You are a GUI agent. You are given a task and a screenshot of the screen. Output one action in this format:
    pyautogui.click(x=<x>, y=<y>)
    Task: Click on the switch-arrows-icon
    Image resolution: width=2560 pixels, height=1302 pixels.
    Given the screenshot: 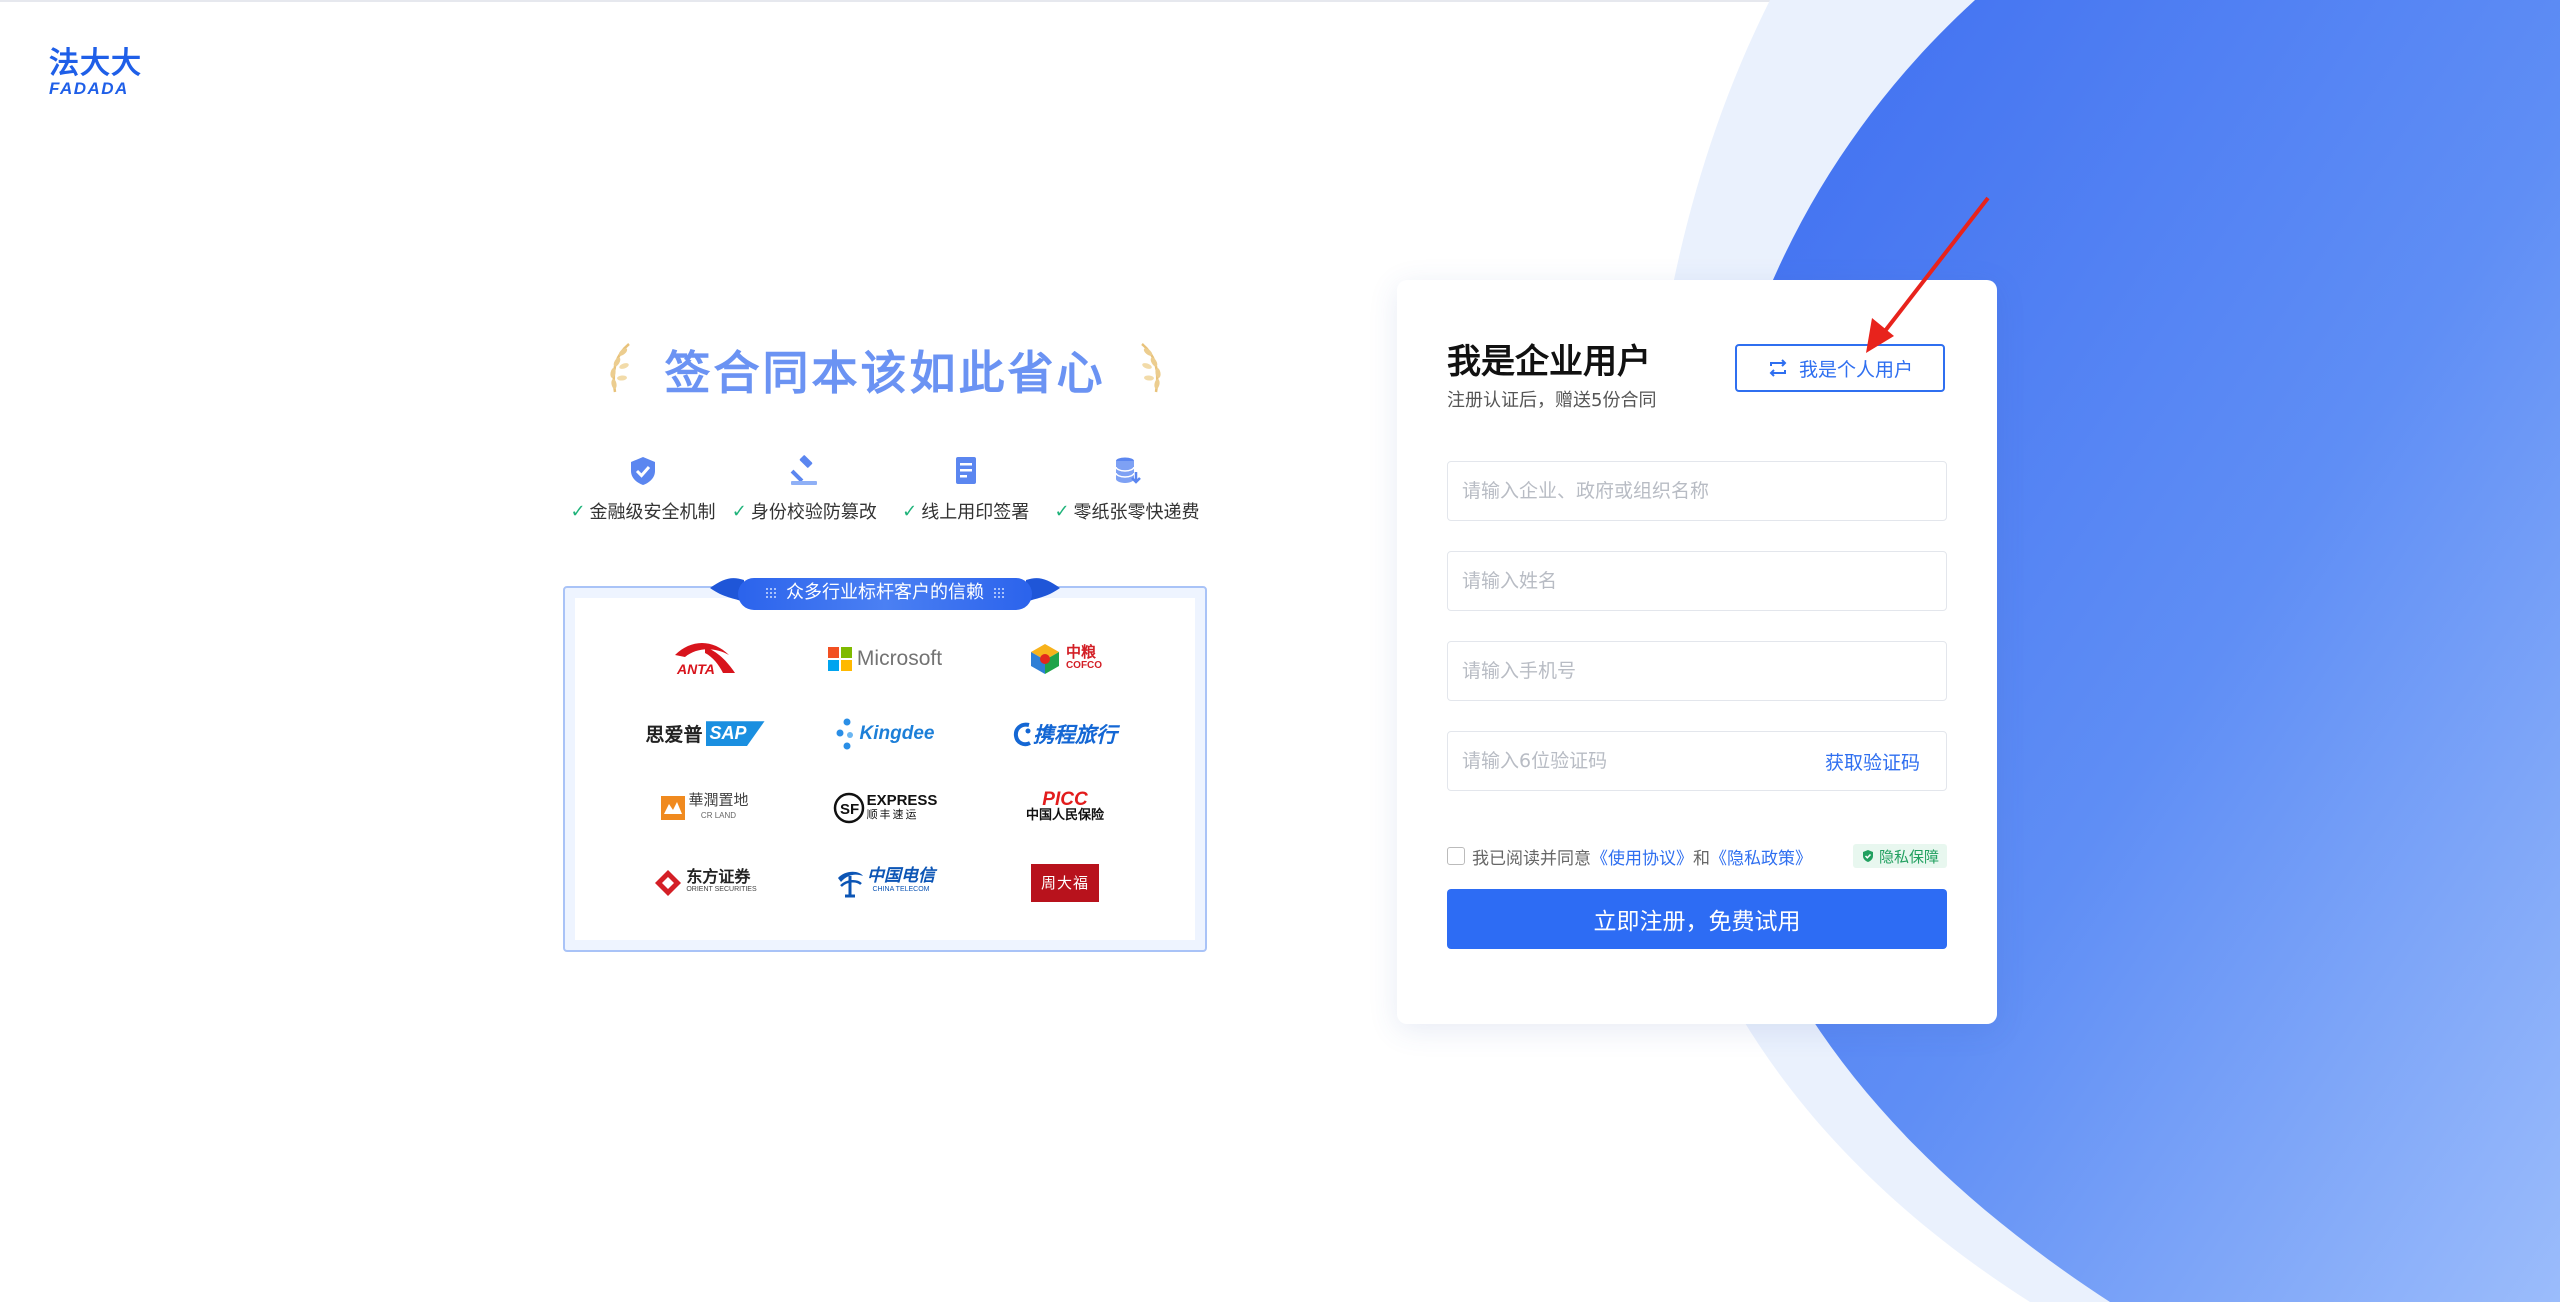 What is the action you would take?
    pyautogui.click(x=1778, y=368)
    